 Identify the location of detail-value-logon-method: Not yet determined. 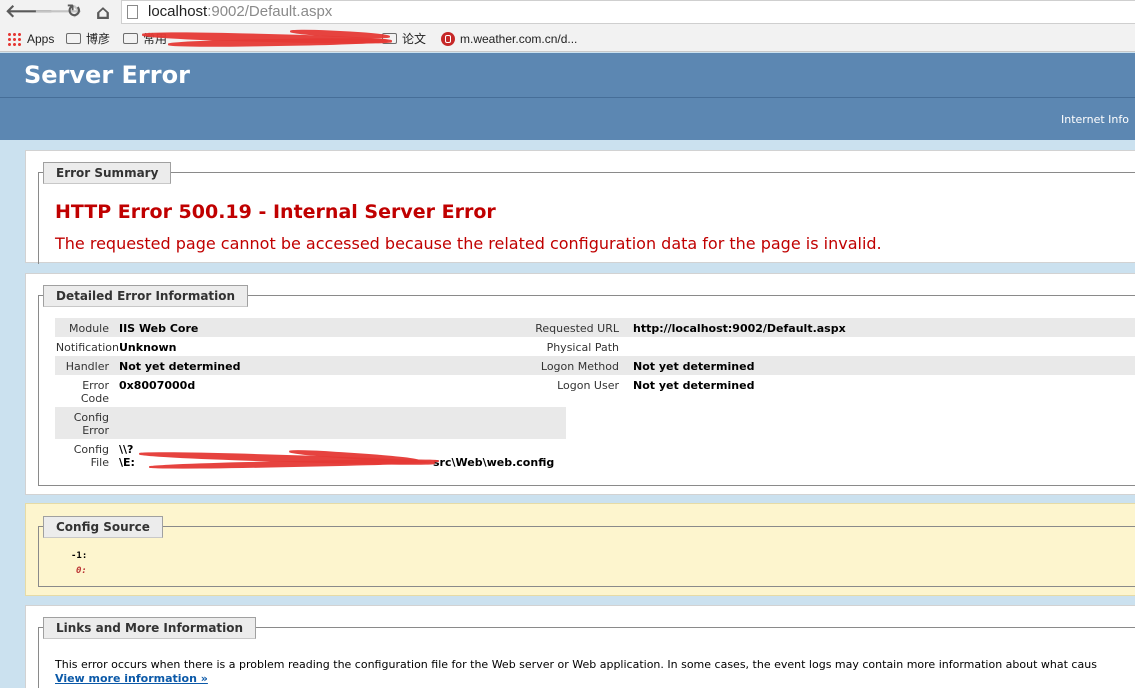
(694, 366).